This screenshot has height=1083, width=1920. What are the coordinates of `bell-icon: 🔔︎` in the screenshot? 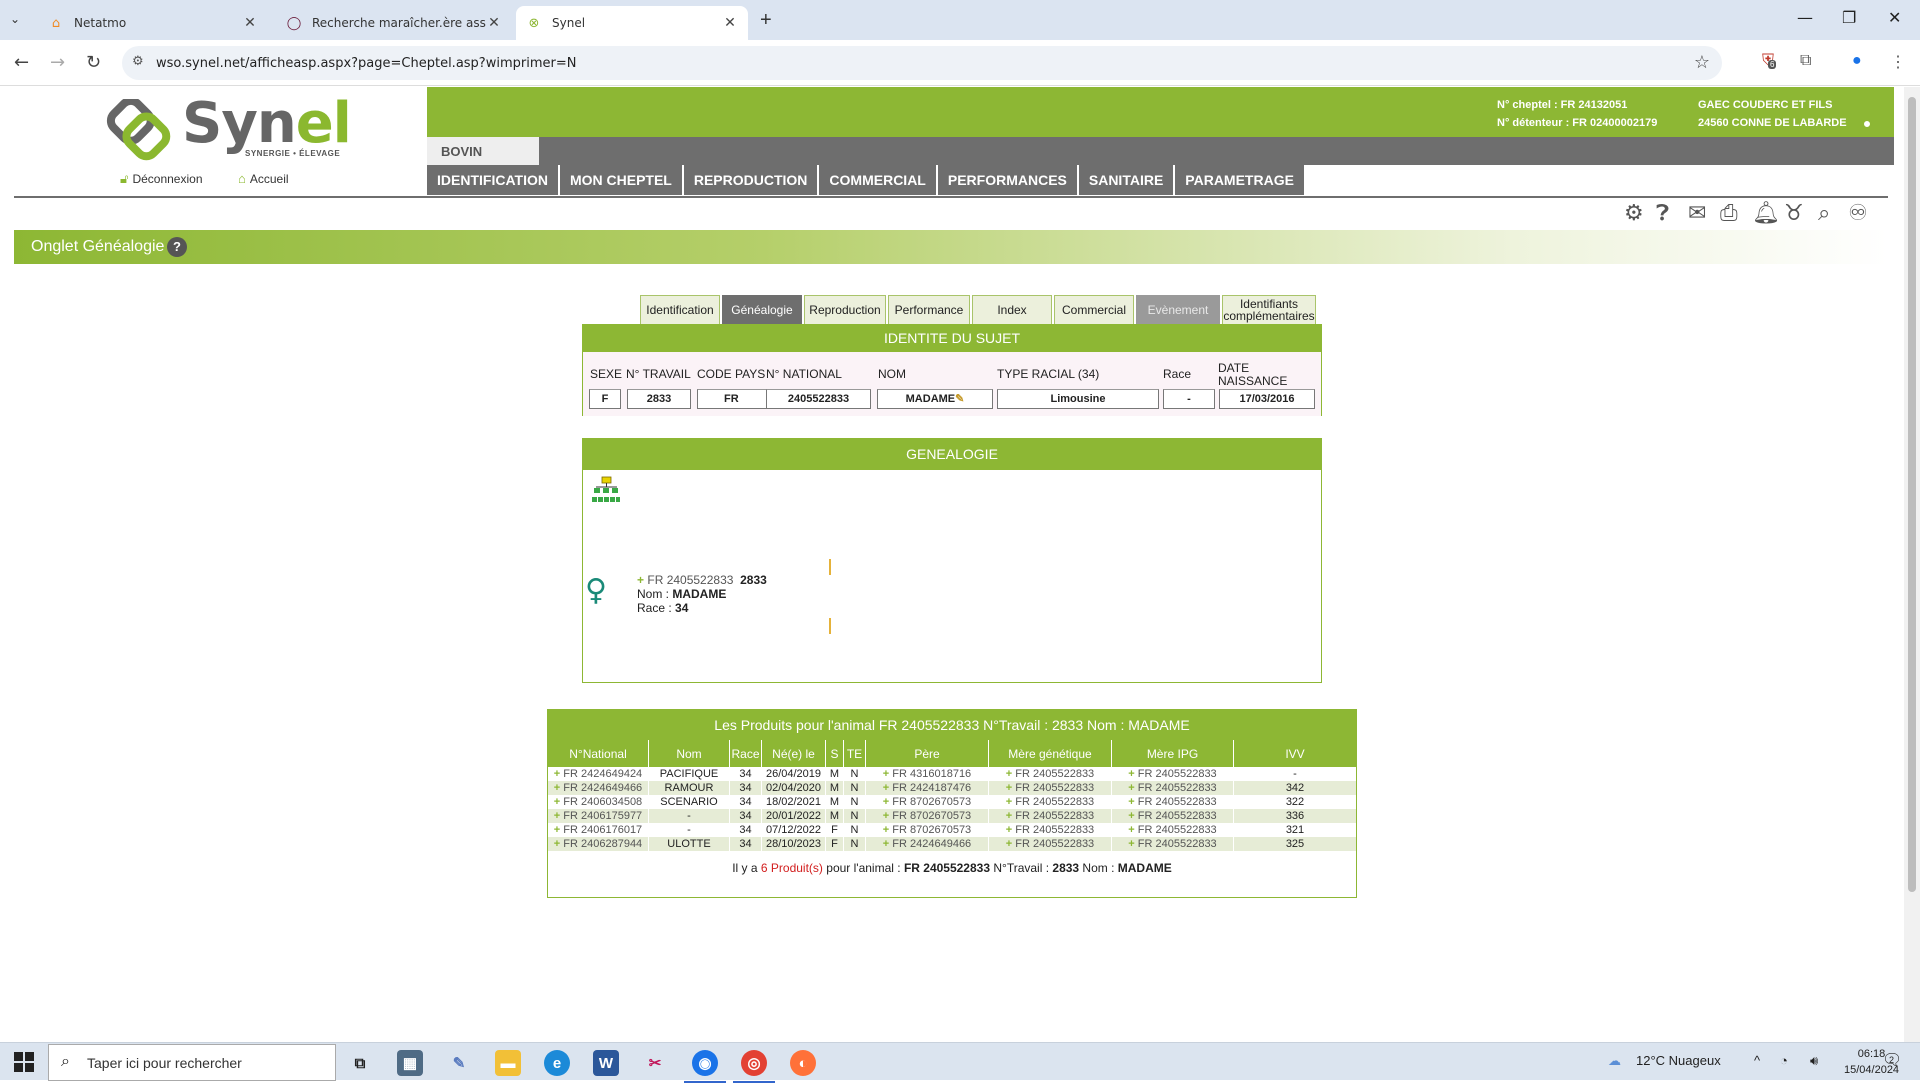 It's located at (1766, 213).